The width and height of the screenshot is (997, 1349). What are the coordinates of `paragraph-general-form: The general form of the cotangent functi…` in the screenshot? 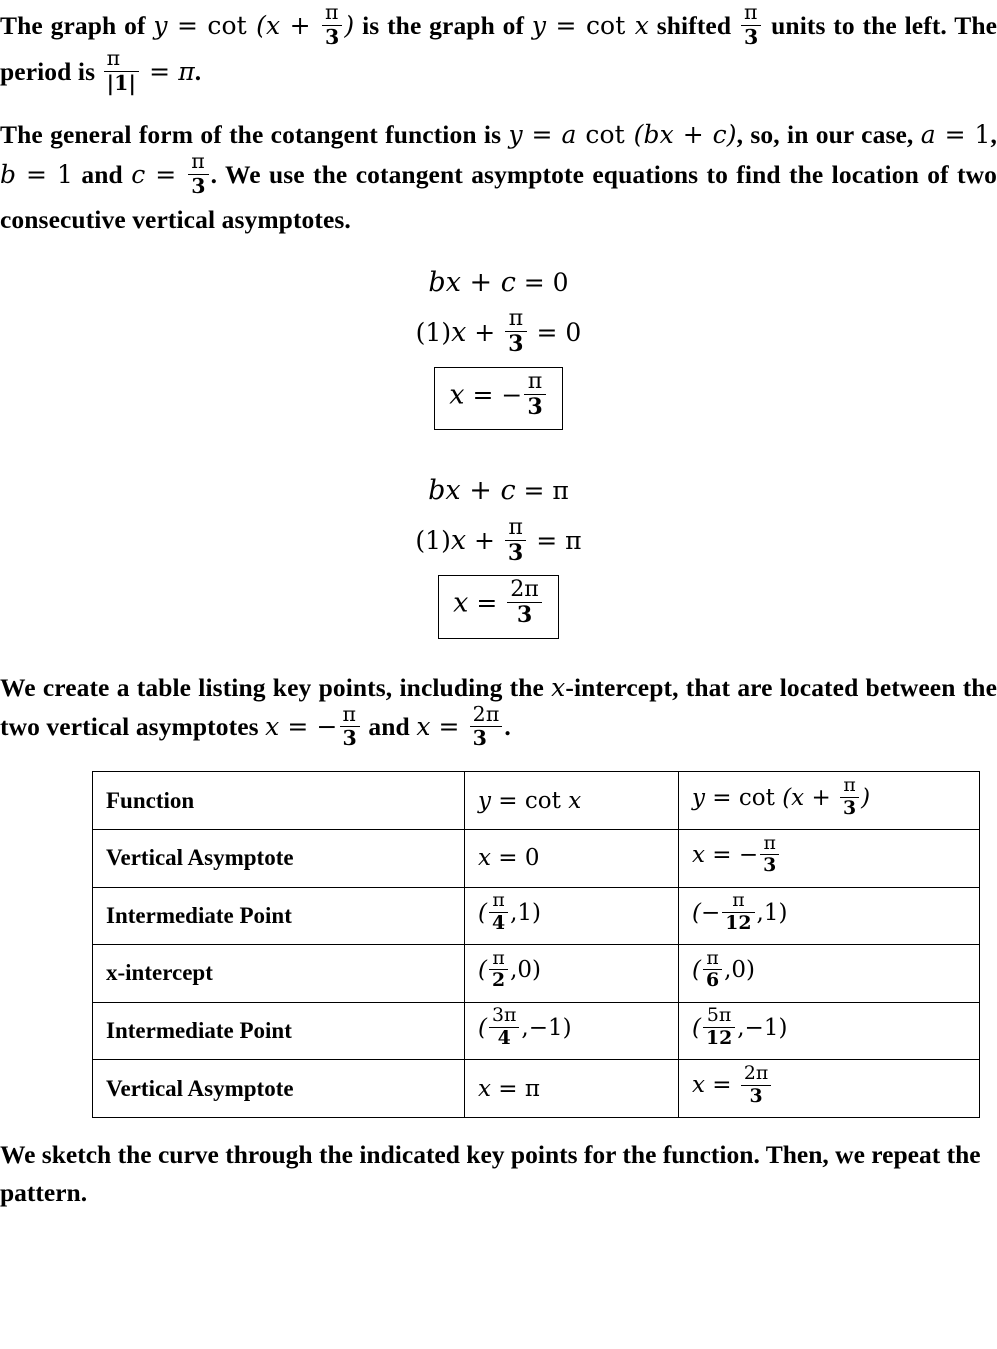 It's located at (498, 177).